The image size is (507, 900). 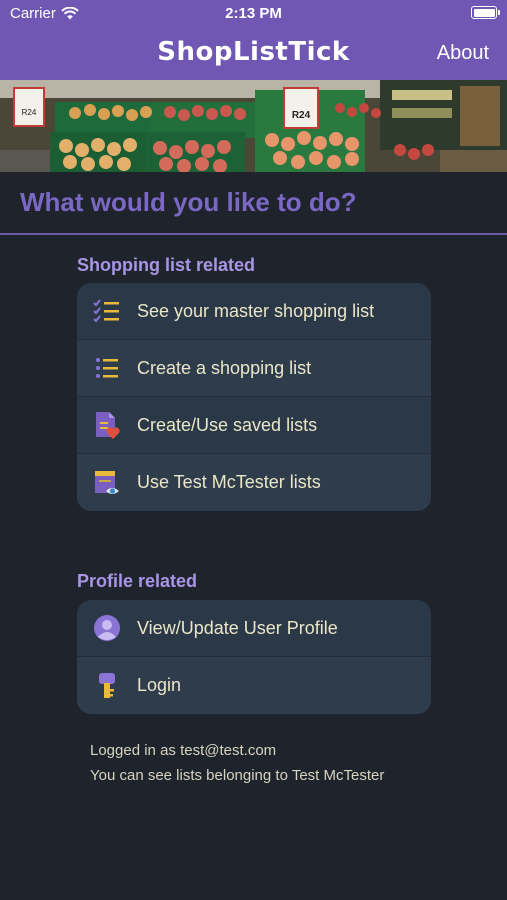 I want to click on saved-list-icon, so click(x=107, y=425).